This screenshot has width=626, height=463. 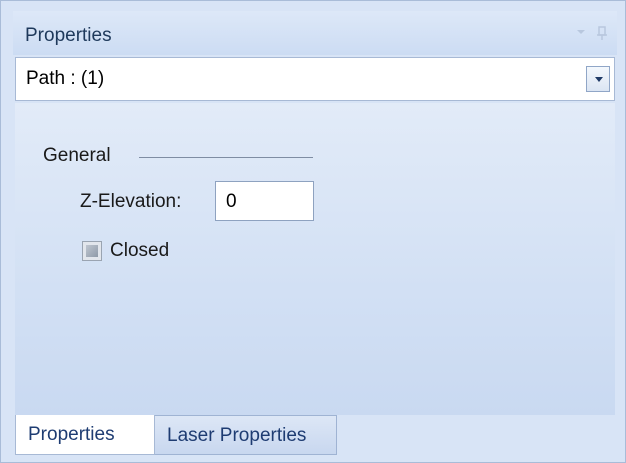 I want to click on checkbox-fill, so click(x=92, y=251).